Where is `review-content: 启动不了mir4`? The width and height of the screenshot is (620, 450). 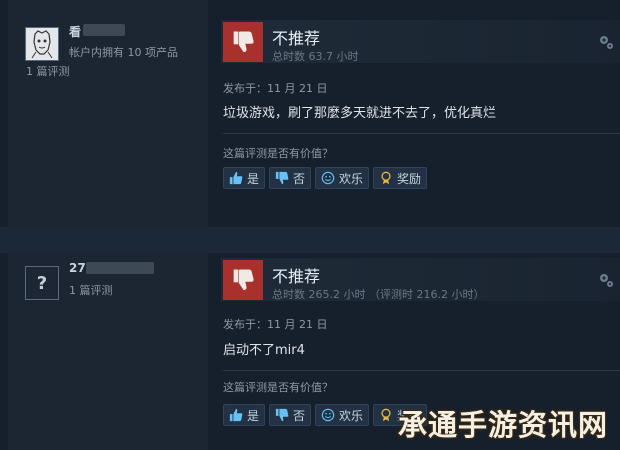
review-content: 启动不了mir4 is located at coordinates (264, 350).